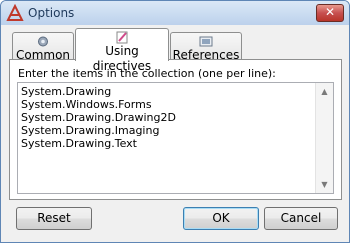 The image size is (350, 243). What do you see at coordinates (122, 58) in the screenshot?
I see `tab-using-directives-label: Using directives` at bounding box center [122, 58].